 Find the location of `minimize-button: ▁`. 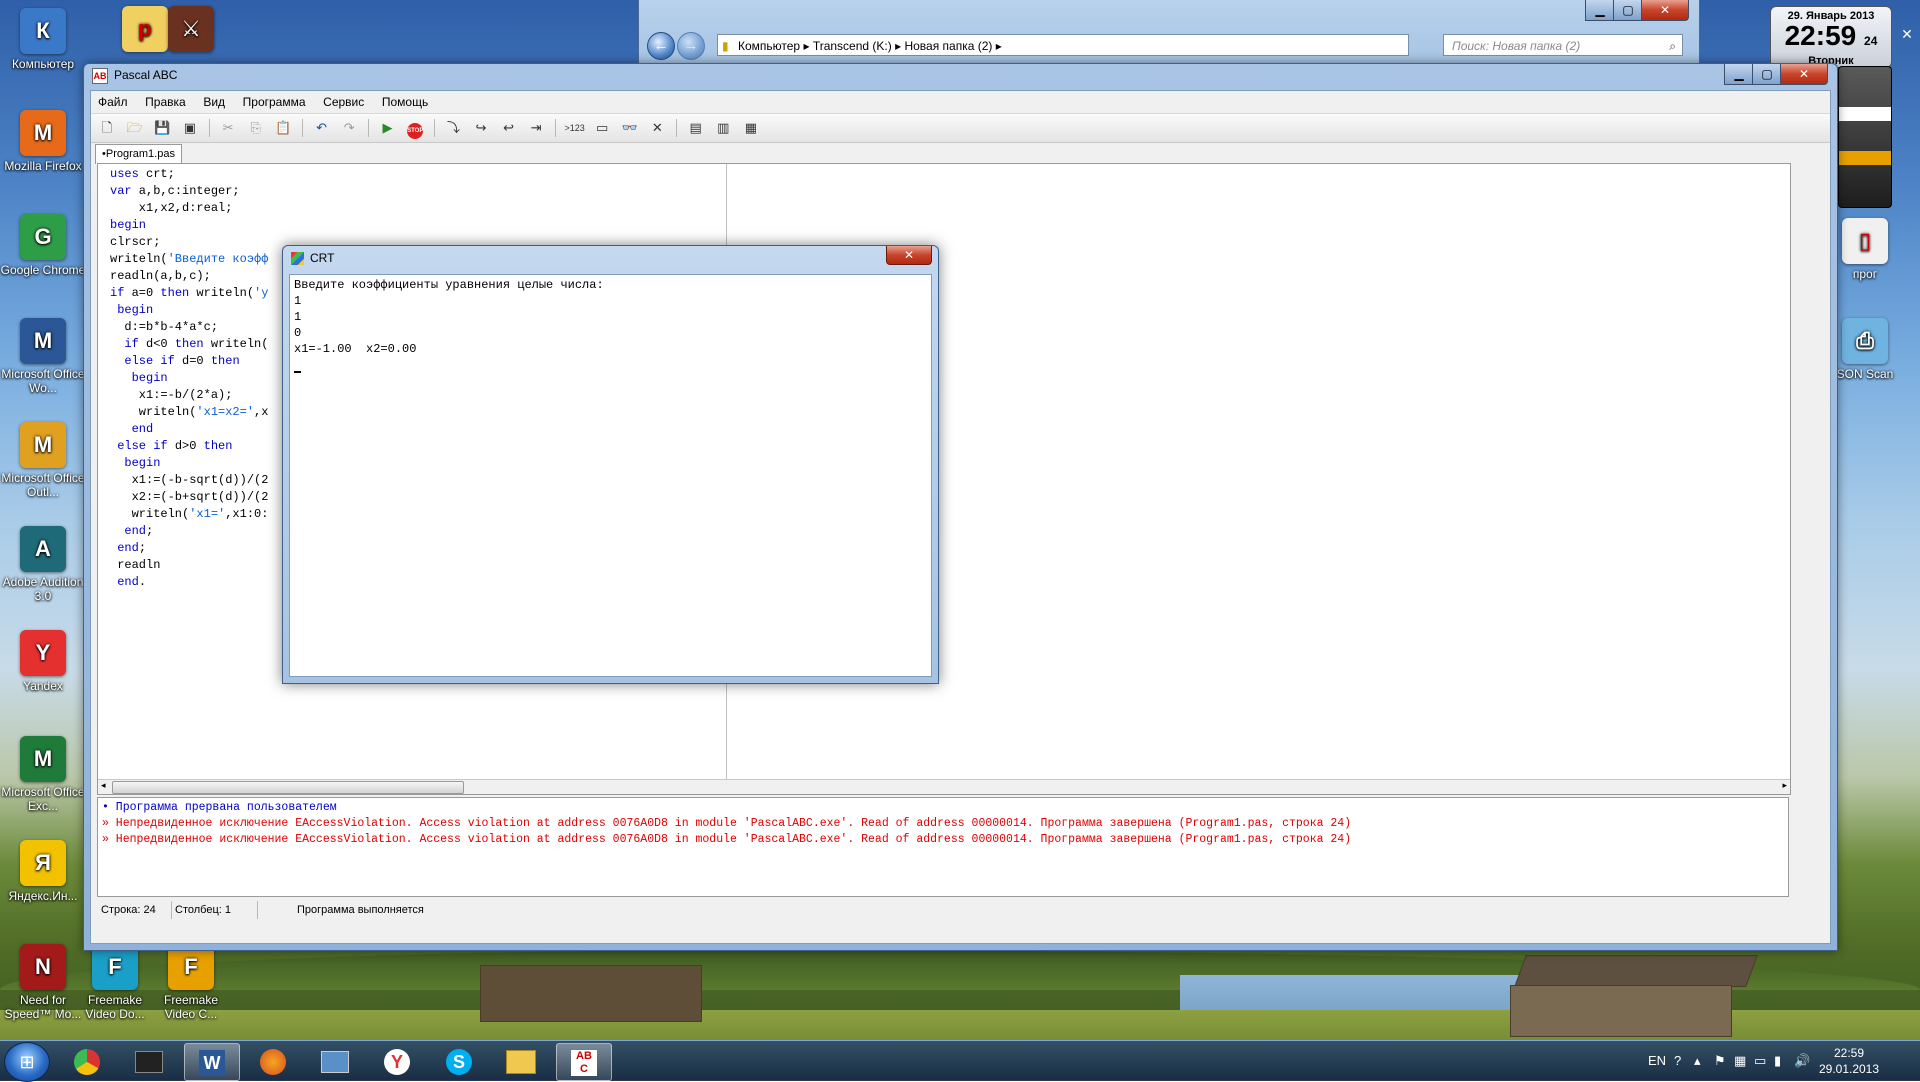

minimize-button: ▁ is located at coordinates (1600, 10).